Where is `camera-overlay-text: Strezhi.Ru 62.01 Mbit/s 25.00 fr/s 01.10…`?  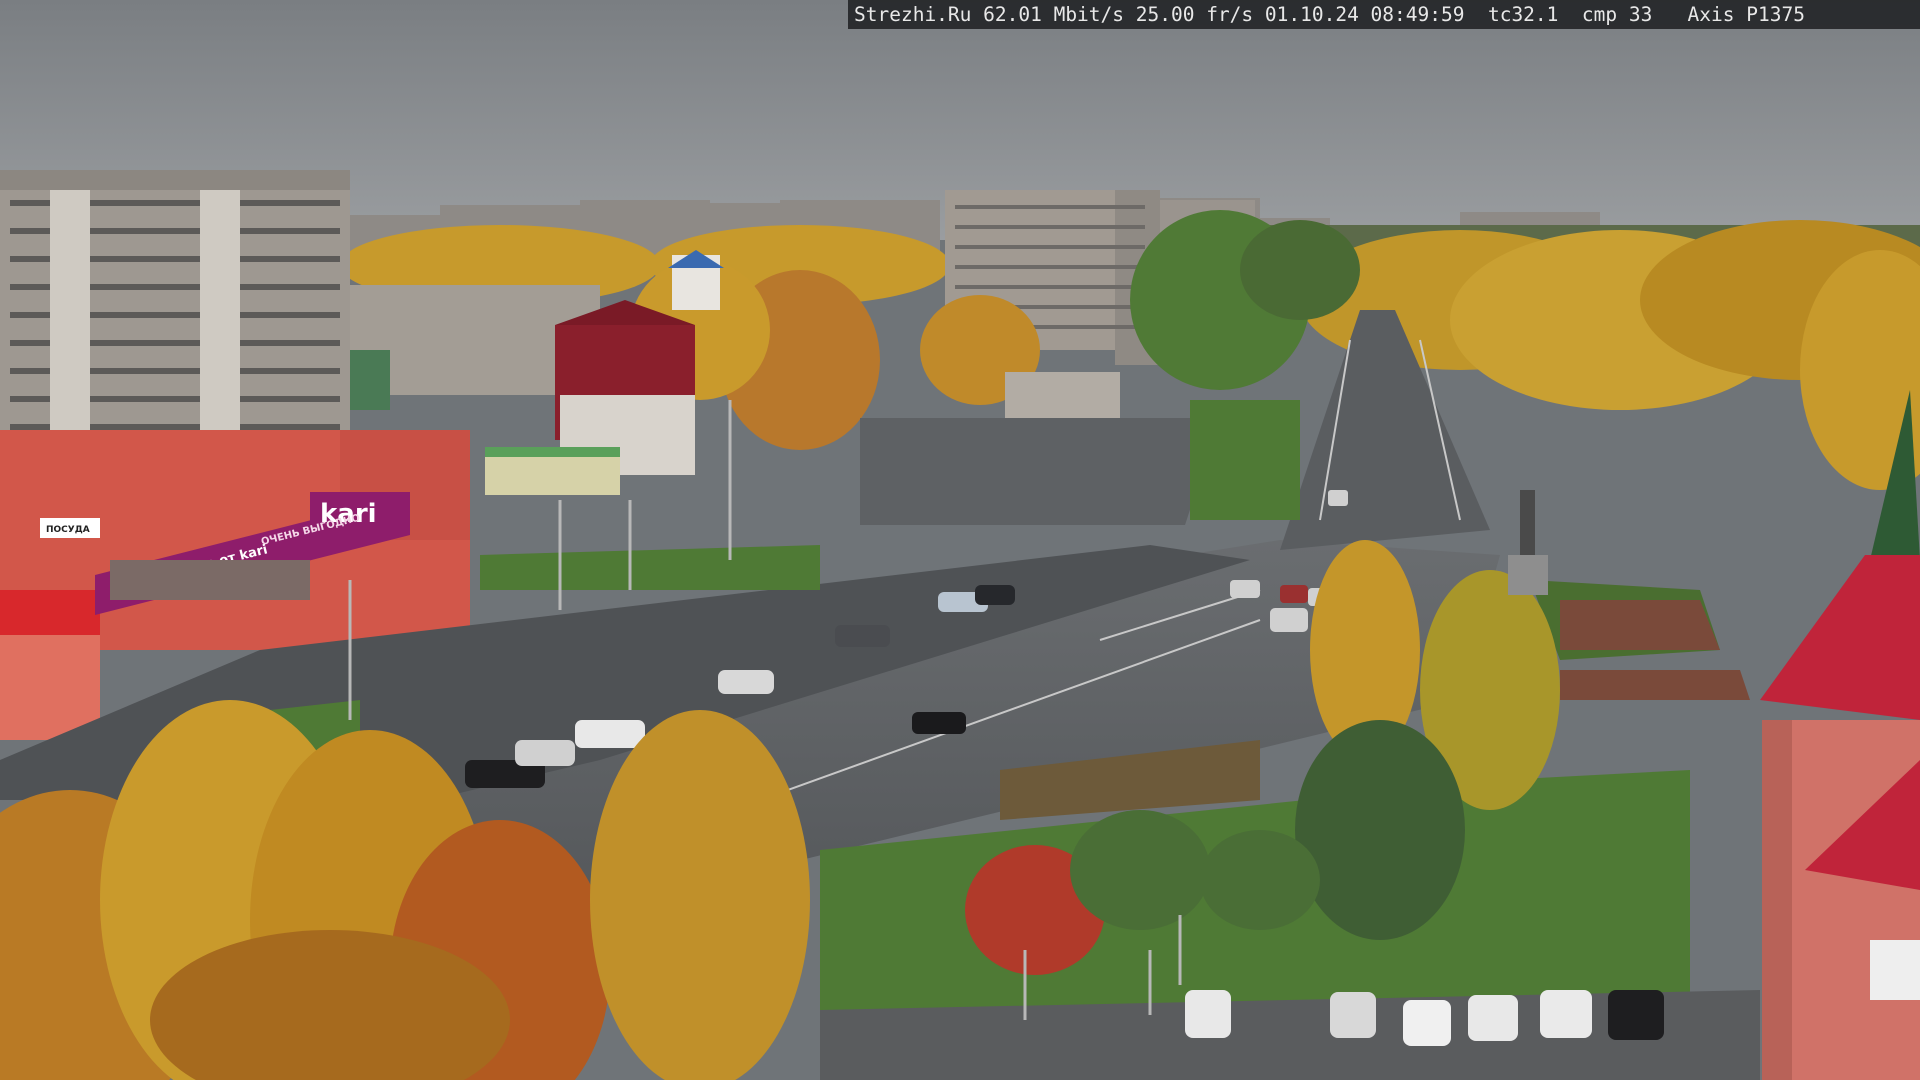 camera-overlay-text: Strezhi.Ru 62.01 Mbit/s 25.00 fr/s 01.10… is located at coordinates (1384, 14).